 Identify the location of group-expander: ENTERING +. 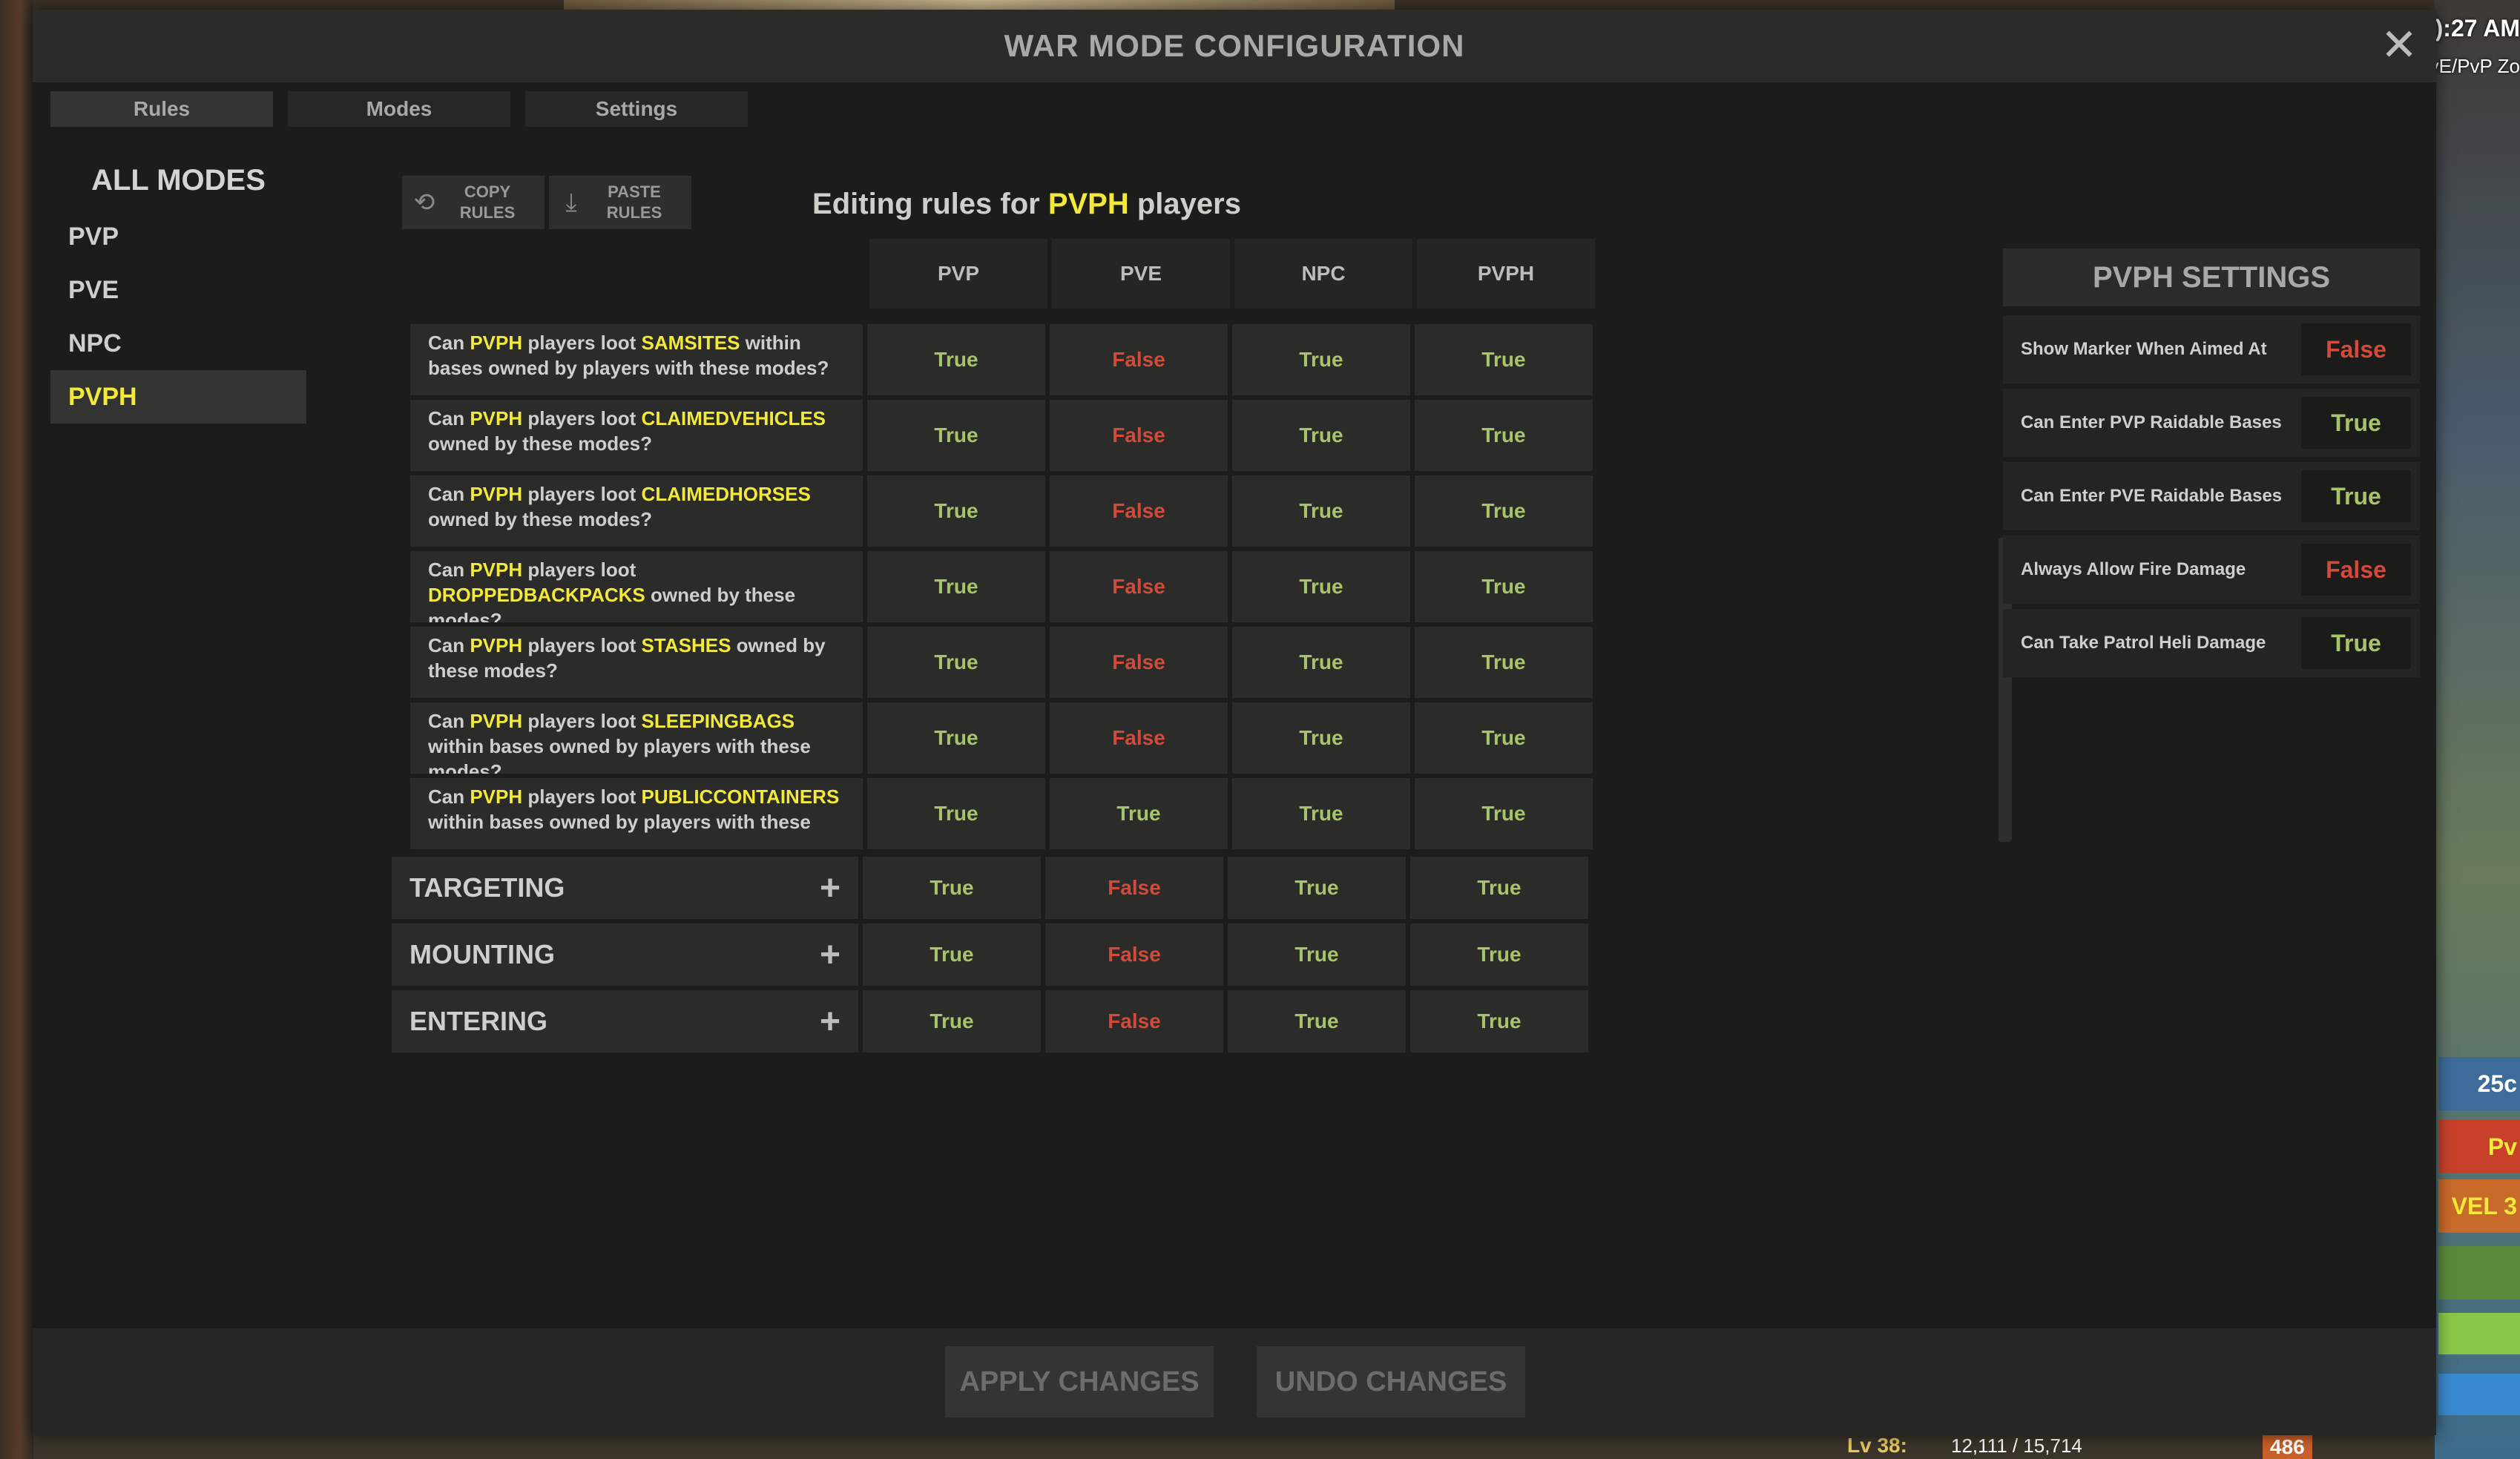
(625, 1021).